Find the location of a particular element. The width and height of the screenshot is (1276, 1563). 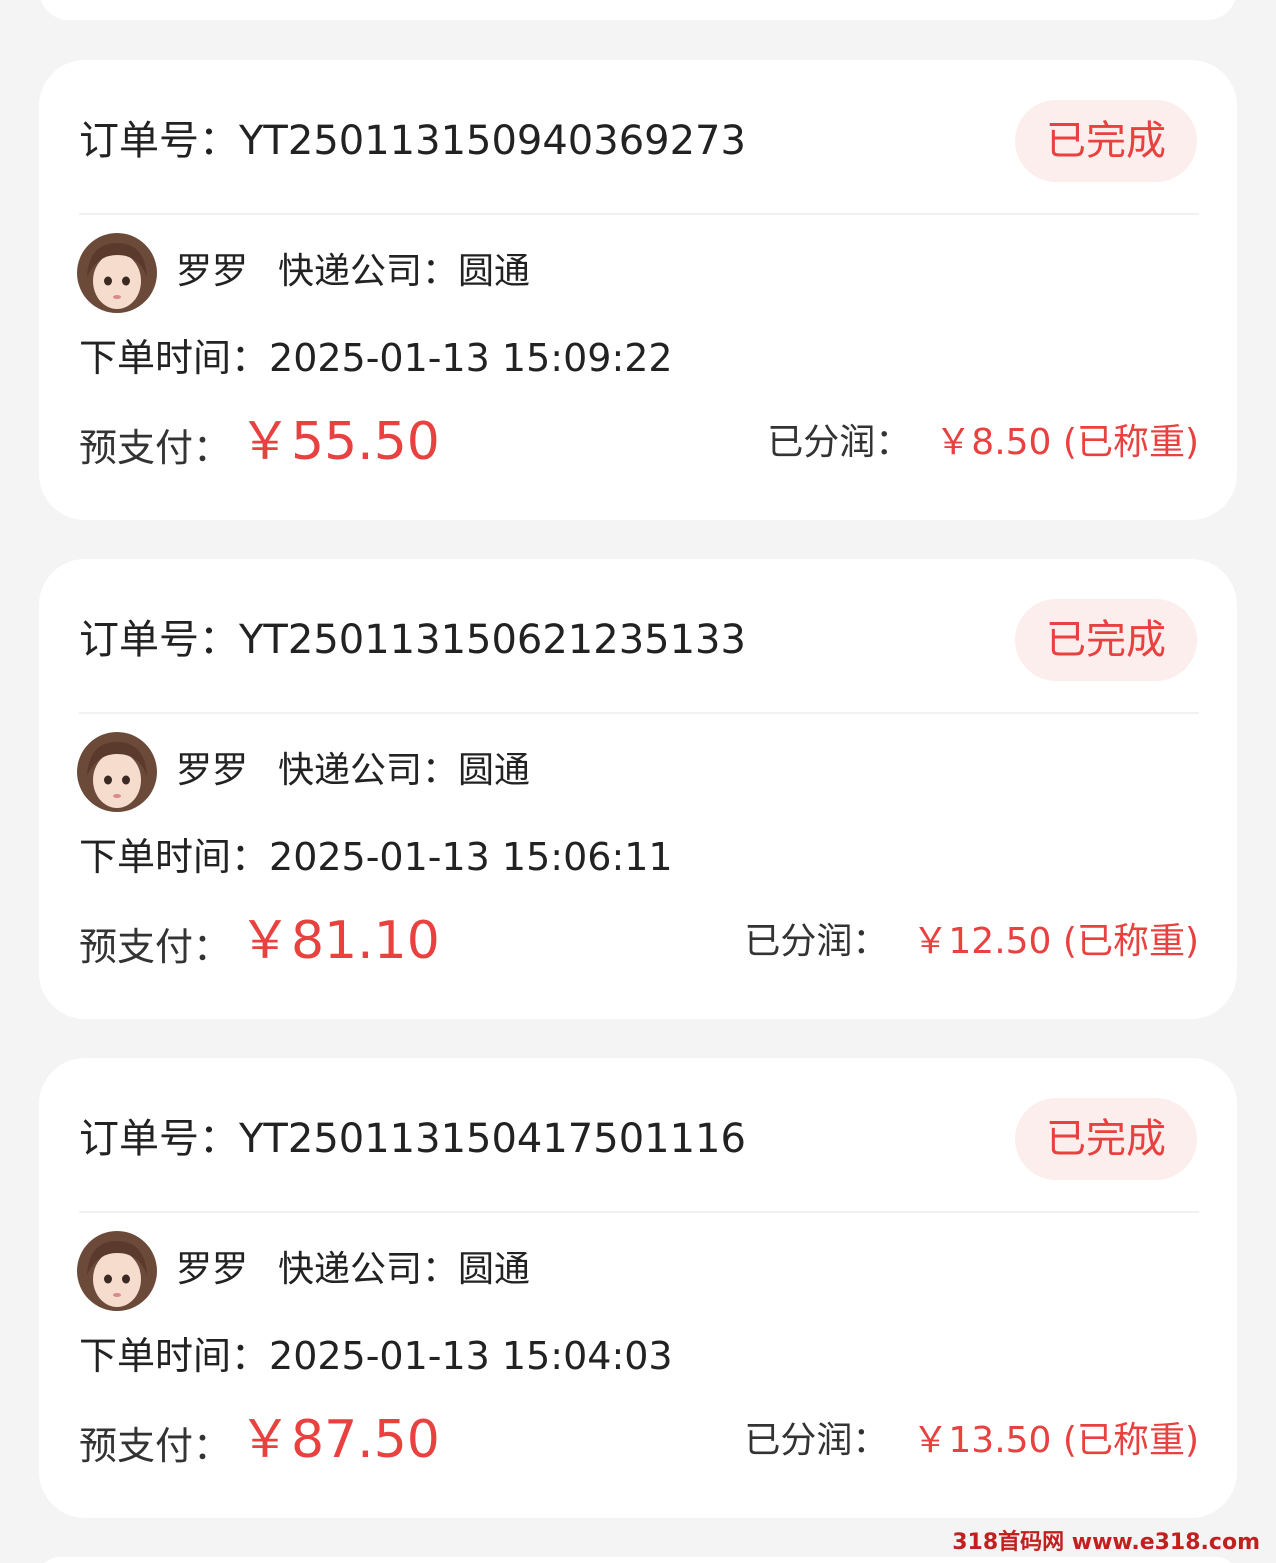

prepay-amount: ￥87.50 is located at coordinates (339, 1440).